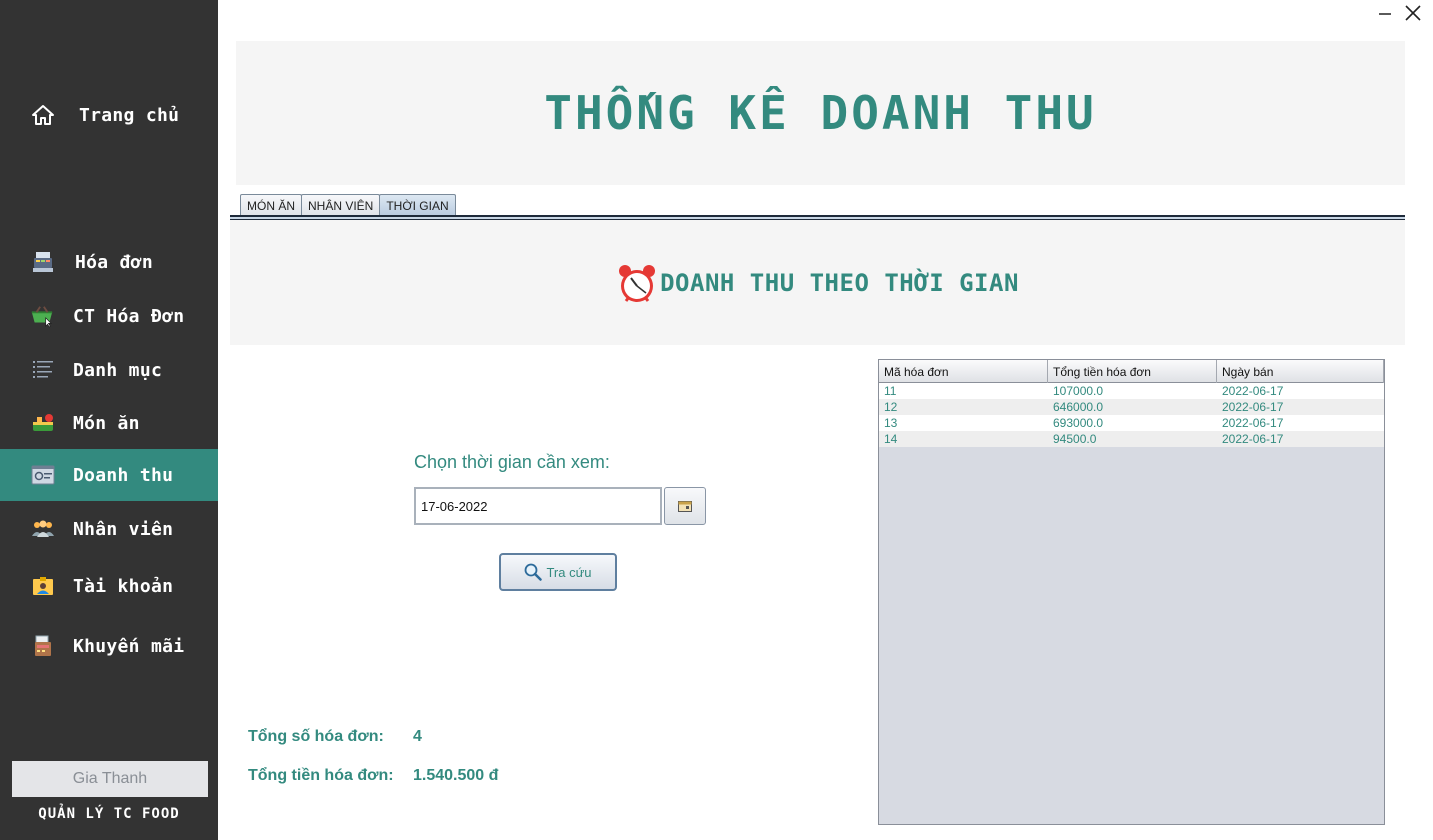  What do you see at coordinates (637, 283) in the screenshot?
I see `alarm-clock-icon` at bounding box center [637, 283].